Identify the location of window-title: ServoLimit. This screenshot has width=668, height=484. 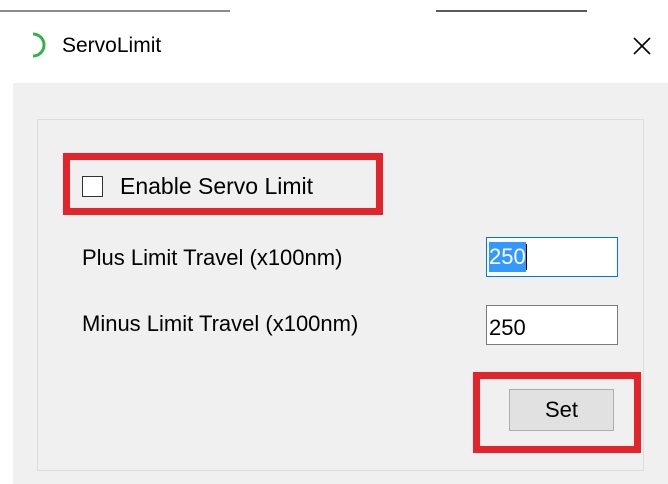
(112, 45).